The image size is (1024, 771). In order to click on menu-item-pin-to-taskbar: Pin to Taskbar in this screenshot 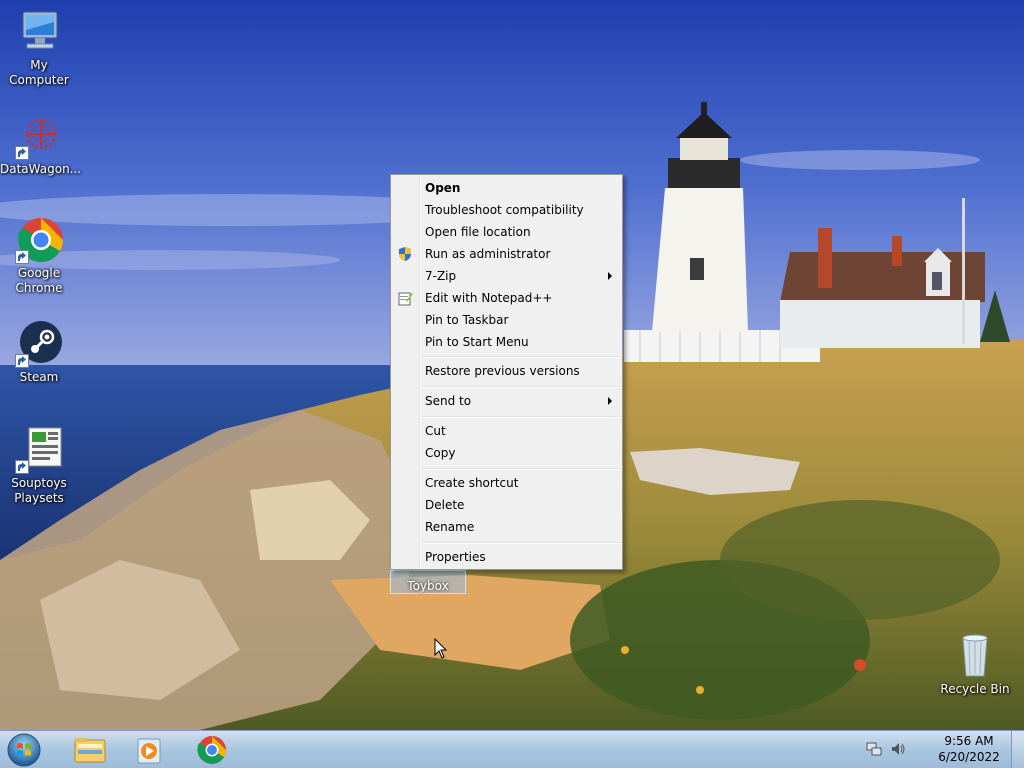, I will do `click(506, 320)`.